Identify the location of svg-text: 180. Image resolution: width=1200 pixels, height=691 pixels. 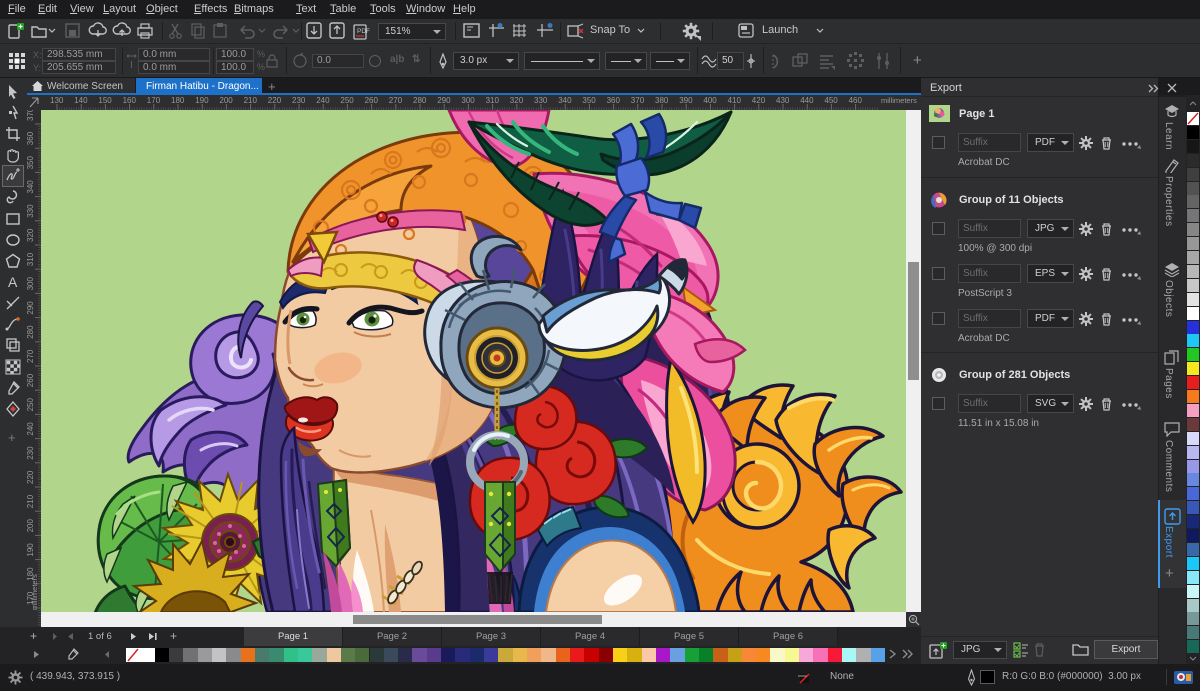
(178, 100).